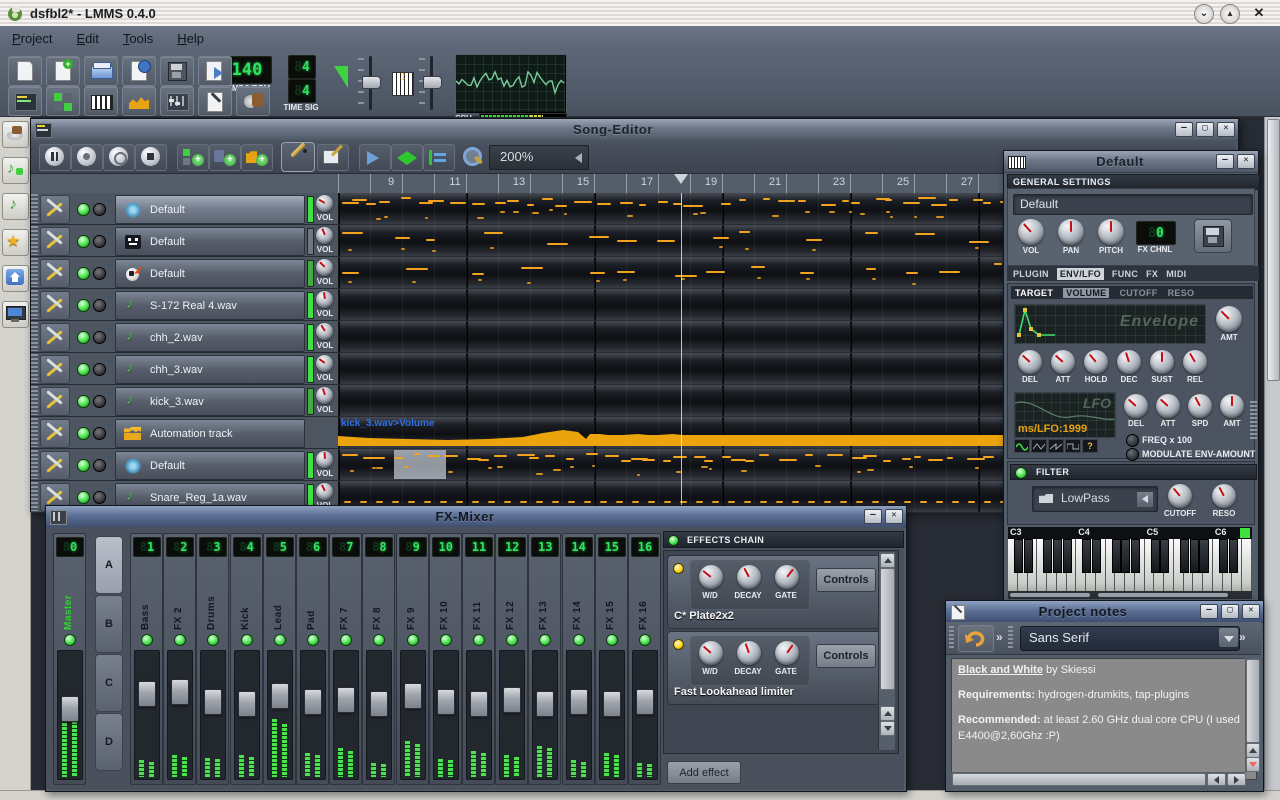 The height and width of the screenshot is (800, 1280). I want to click on timeline-number: 19, so click(711, 182).